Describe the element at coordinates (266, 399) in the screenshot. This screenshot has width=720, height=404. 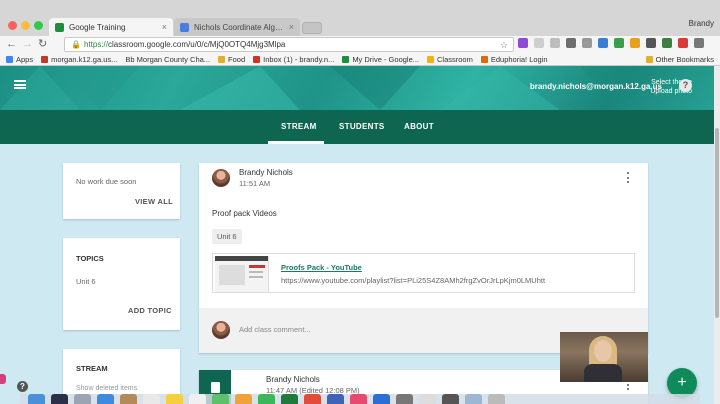
I see `messages-icon` at that location.